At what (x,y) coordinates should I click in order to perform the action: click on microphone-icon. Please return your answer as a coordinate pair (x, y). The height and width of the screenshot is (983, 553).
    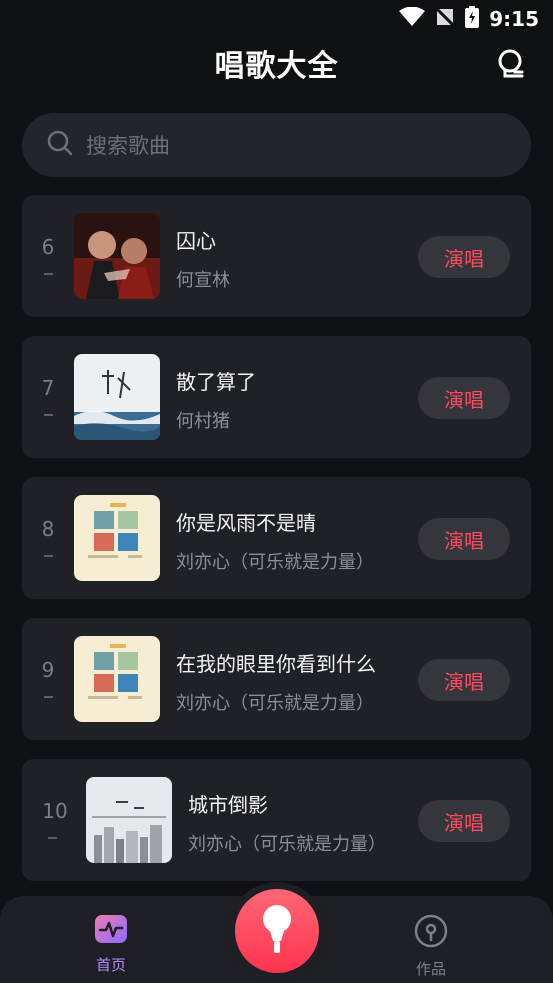
    Looking at the image, I should click on (277, 931).